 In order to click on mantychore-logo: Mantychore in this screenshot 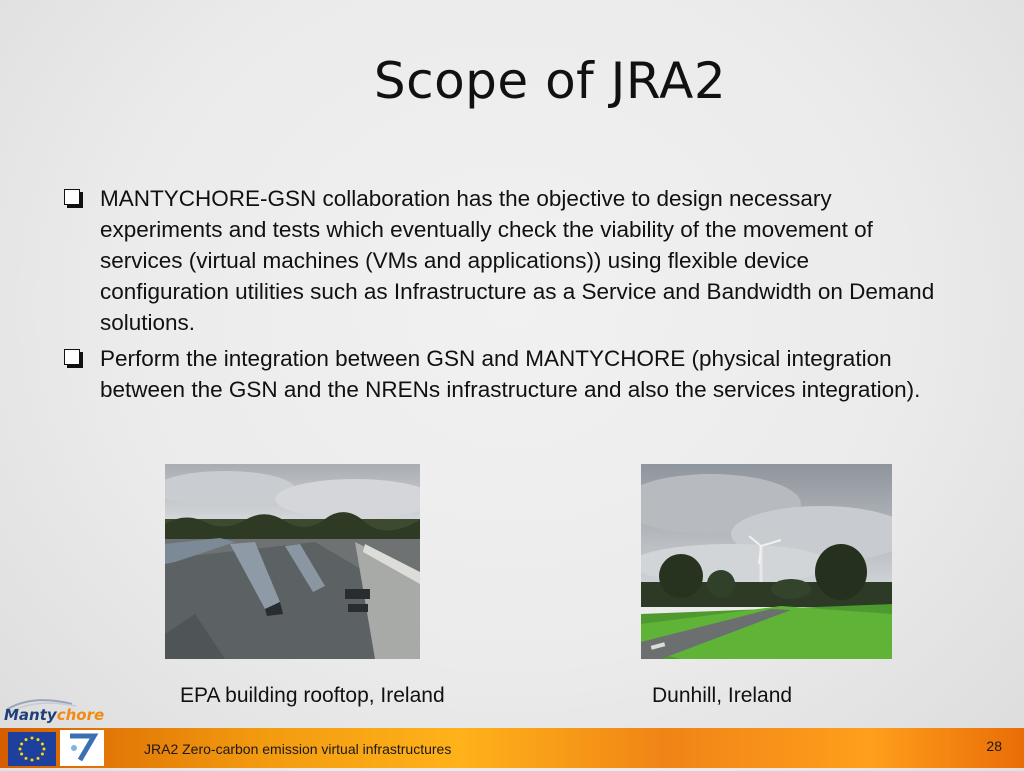, I will do `click(54, 713)`.